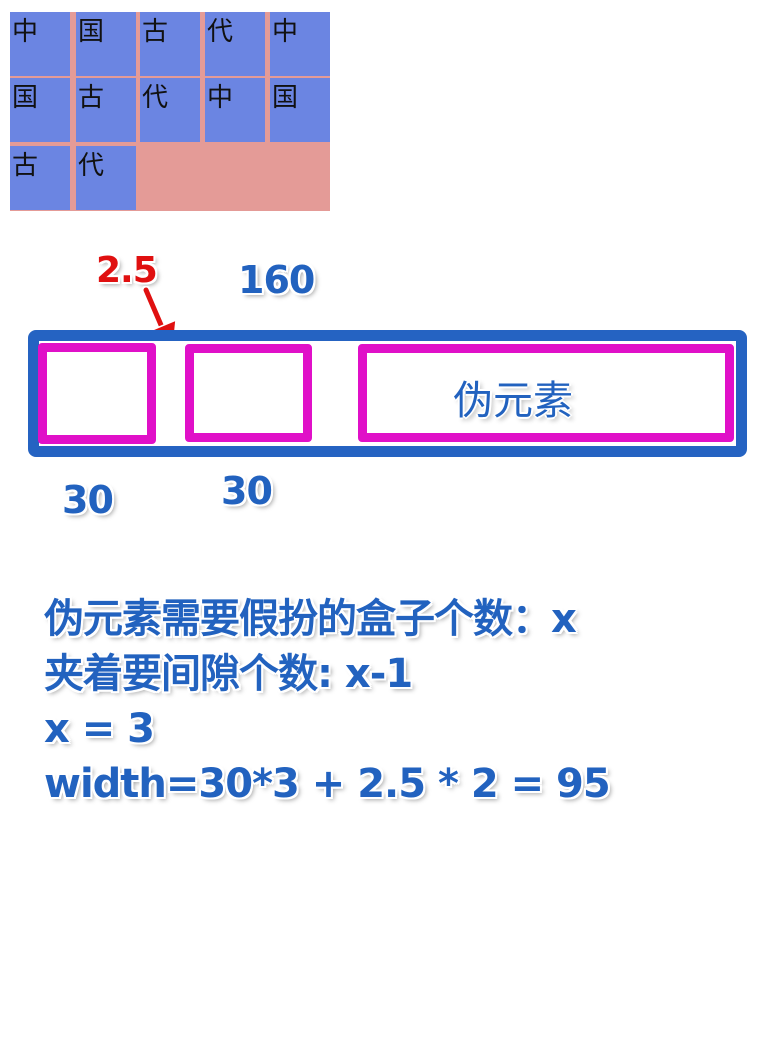 The height and width of the screenshot is (1050, 776). Describe the element at coordinates (404, 729) in the screenshot. I see `note-line: x = 3` at that location.